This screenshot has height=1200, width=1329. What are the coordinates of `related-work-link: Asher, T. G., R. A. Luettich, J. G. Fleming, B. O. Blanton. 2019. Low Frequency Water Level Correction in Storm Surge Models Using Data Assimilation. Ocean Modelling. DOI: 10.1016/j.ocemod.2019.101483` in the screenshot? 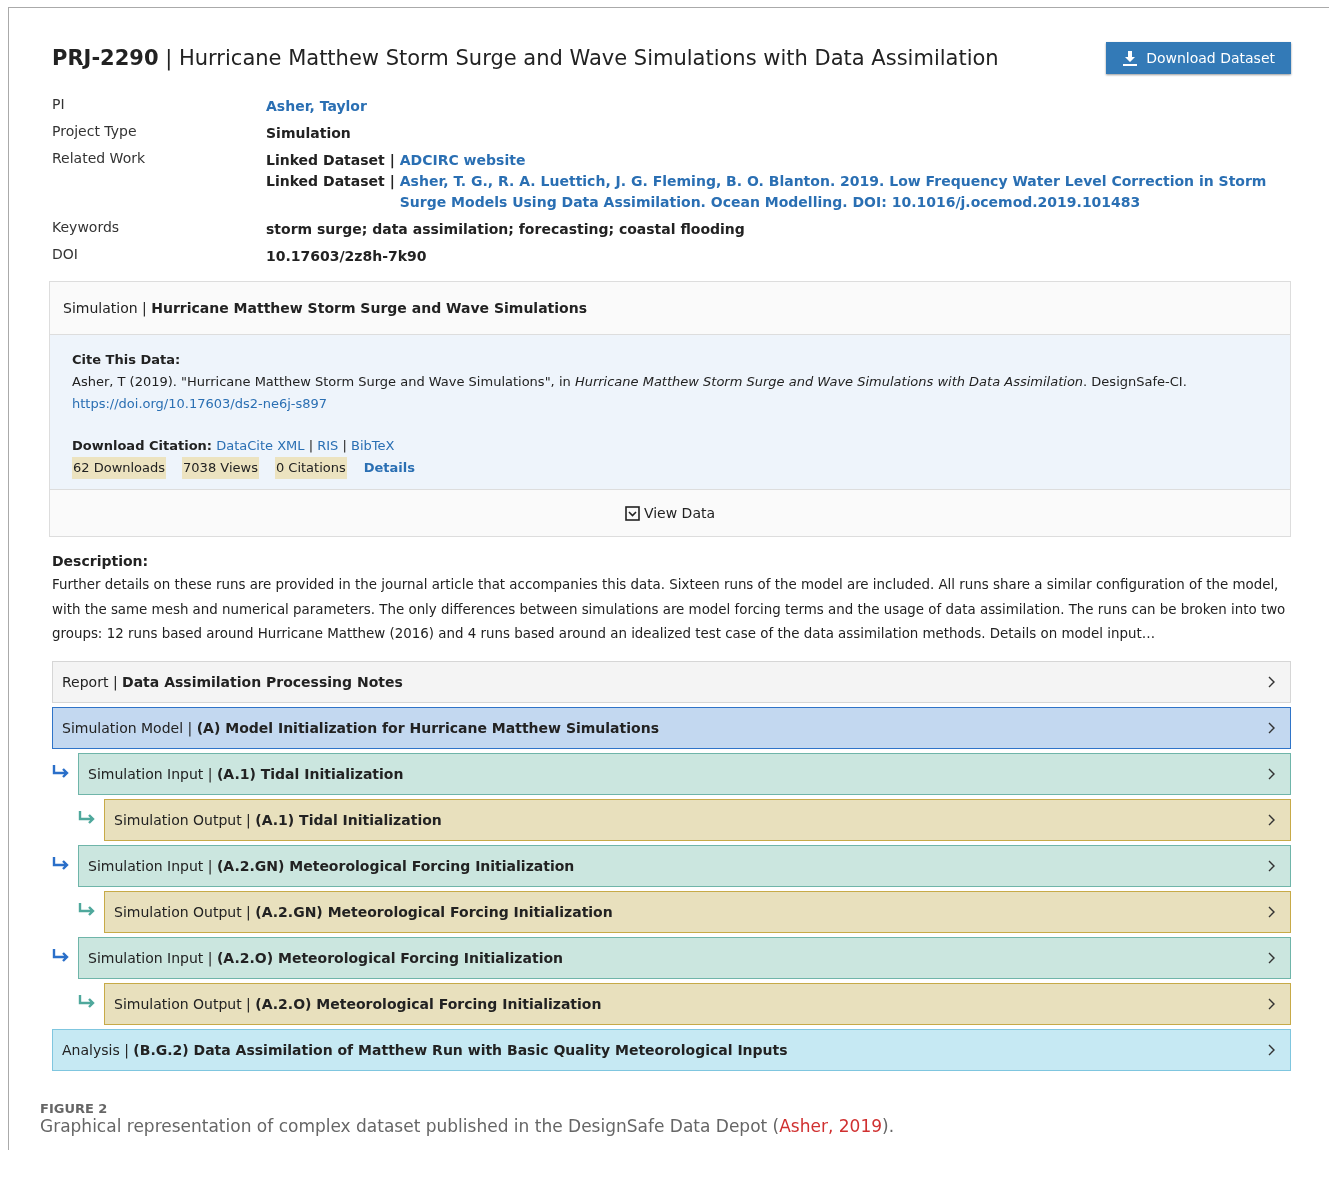 It's located at (845, 192).